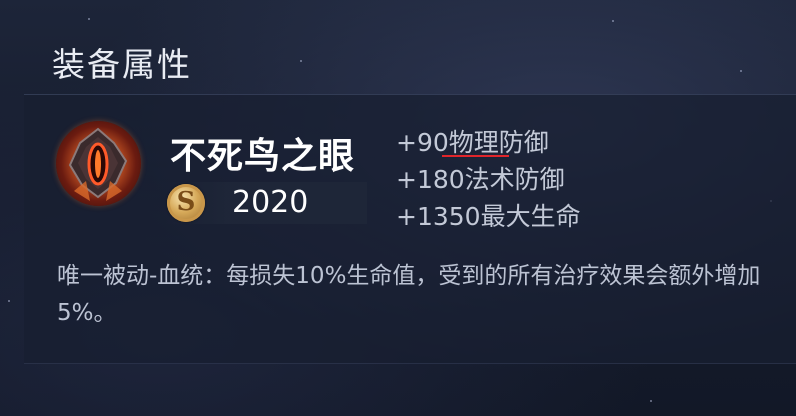 The height and width of the screenshot is (416, 796). I want to click on stat-highlight-underline, so click(475, 156).